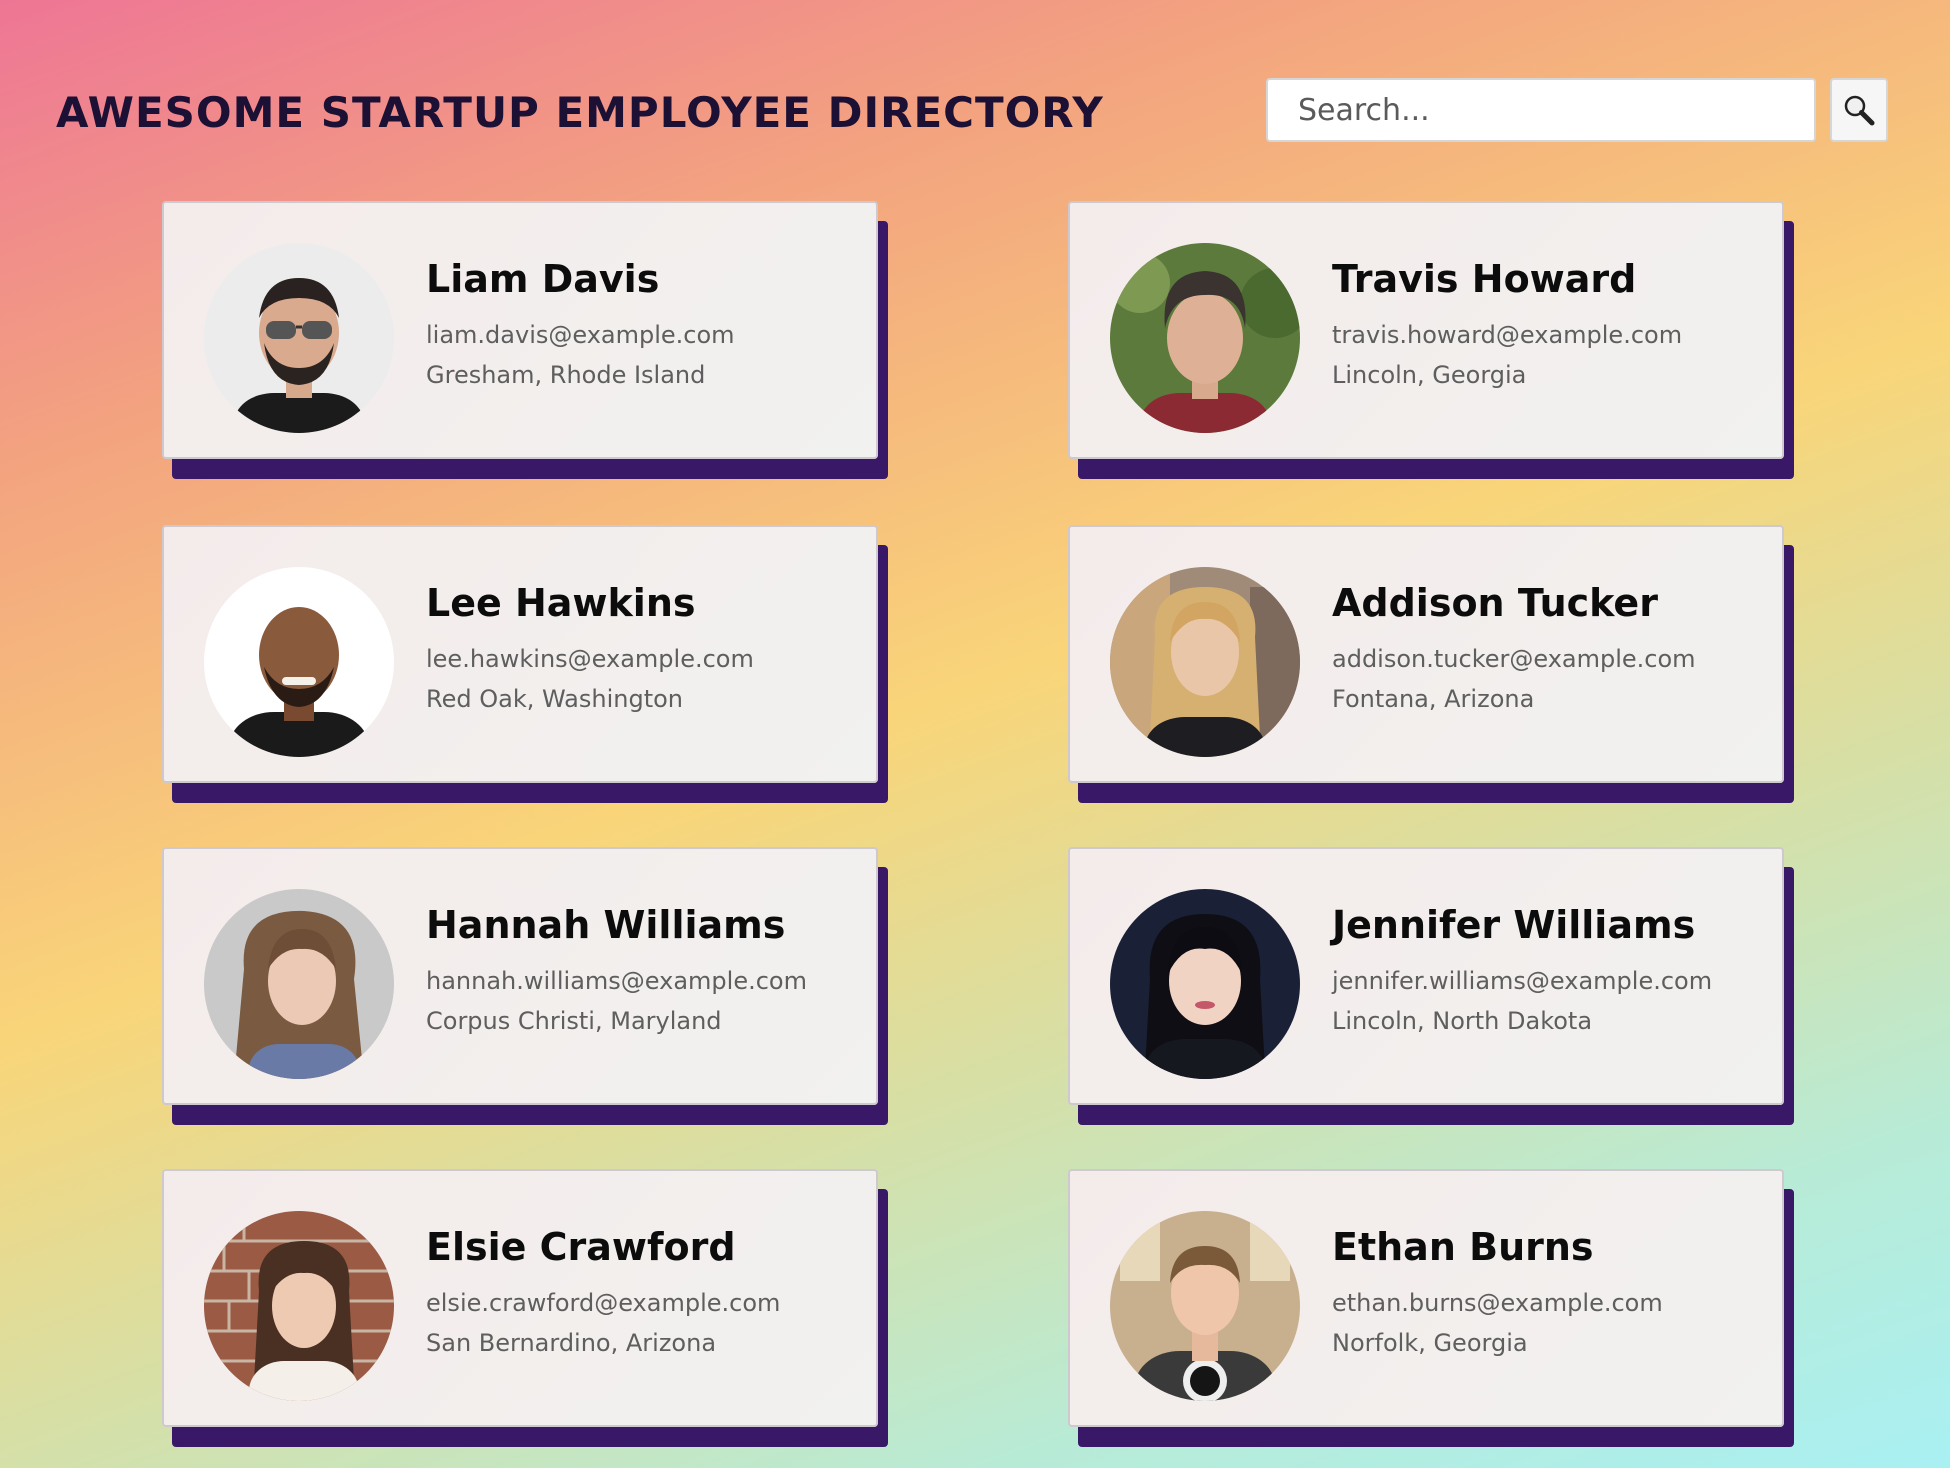 The height and width of the screenshot is (1468, 1950). I want to click on employee-email: elsie.crawford@example.com, so click(603, 1302).